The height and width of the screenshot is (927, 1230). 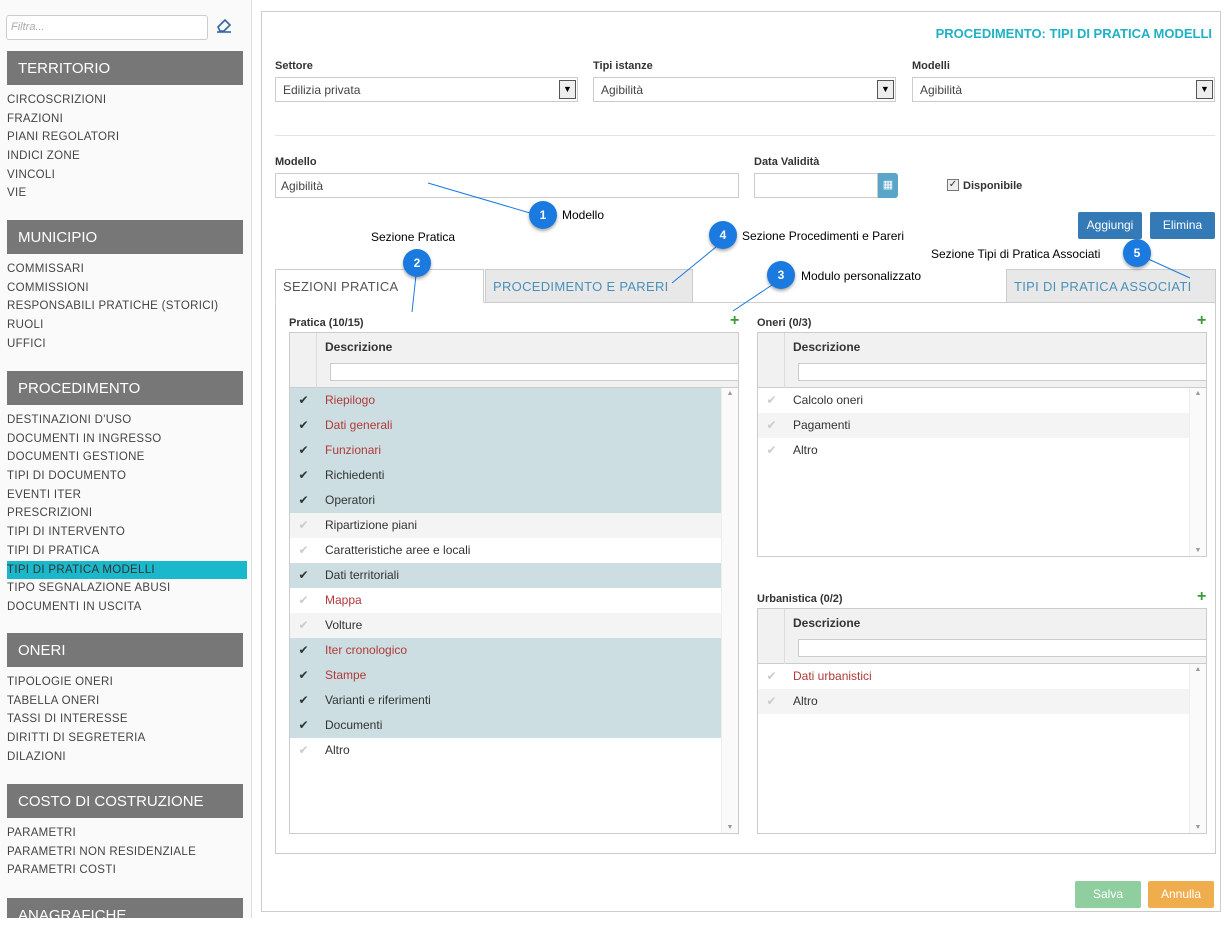 I want to click on modelli-select: Agibilità ▼, so click(x=1063, y=89).